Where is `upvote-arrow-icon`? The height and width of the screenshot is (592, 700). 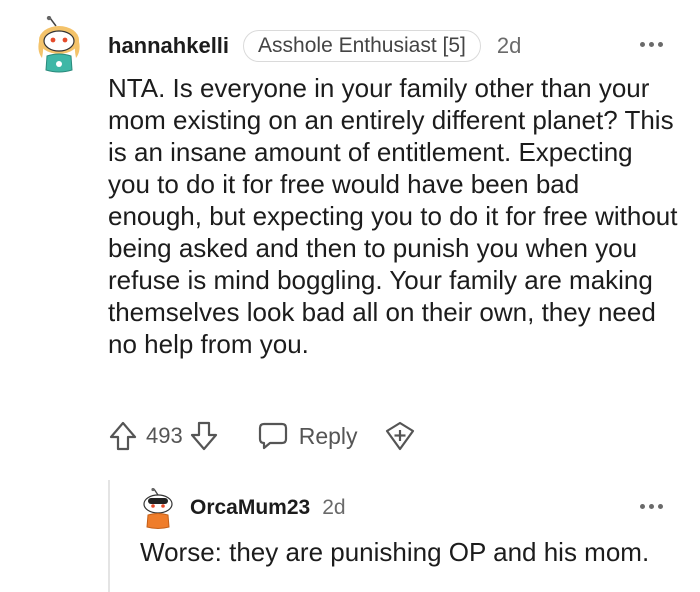
upvote-arrow-icon is located at coordinates (123, 436).